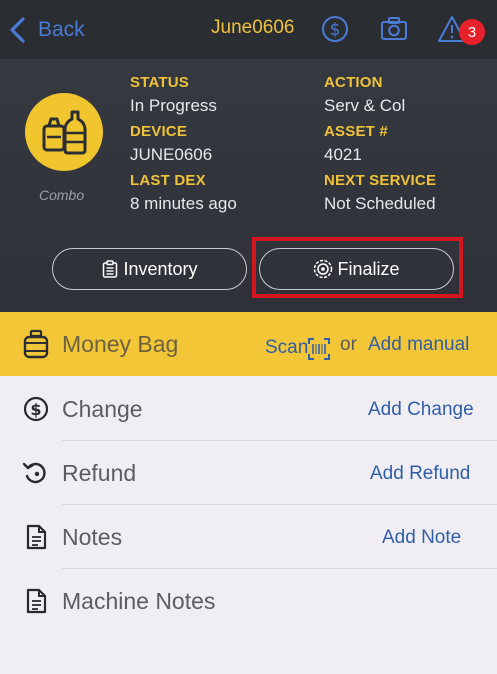 The image size is (497, 674). What do you see at coordinates (365, 105) in the screenshot?
I see `action-value: Serv & Col` at bounding box center [365, 105].